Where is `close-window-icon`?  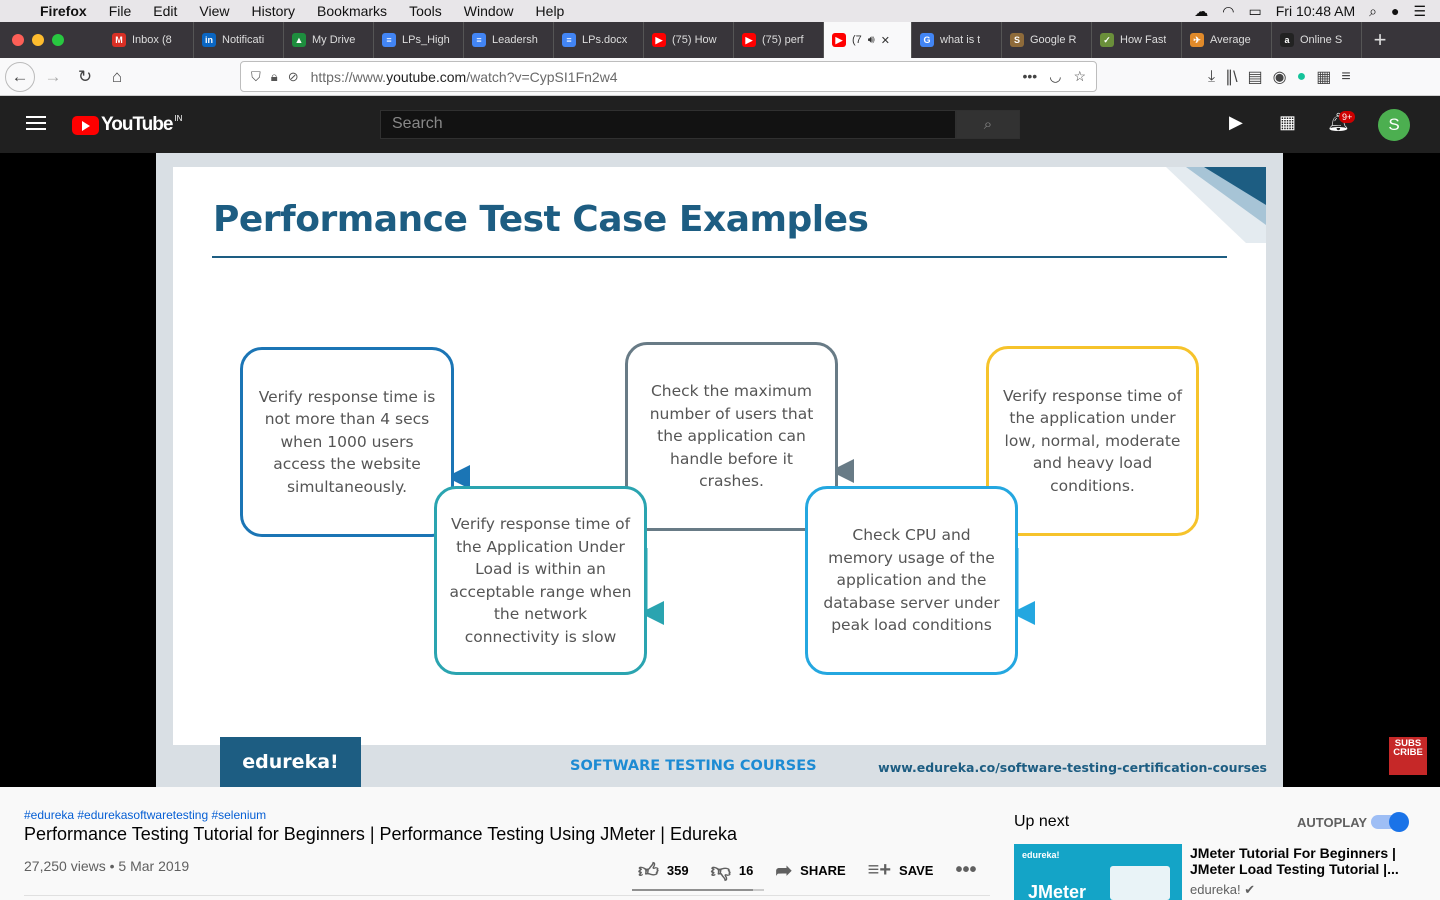 close-window-icon is located at coordinates (18, 40).